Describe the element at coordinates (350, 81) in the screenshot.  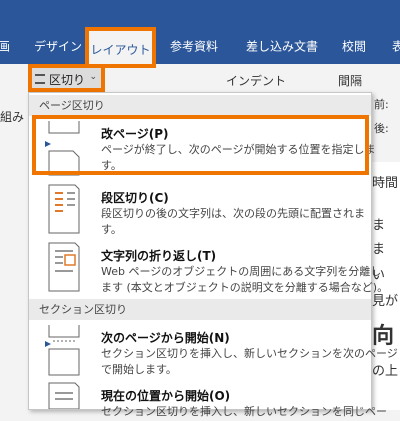
I see `spacing-label: 間隔` at that location.